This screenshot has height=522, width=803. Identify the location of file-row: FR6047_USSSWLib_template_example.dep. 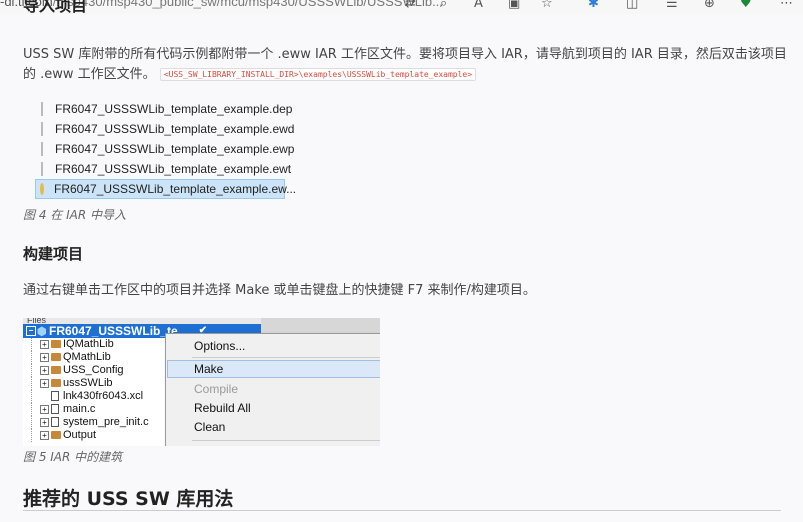
(163, 109).